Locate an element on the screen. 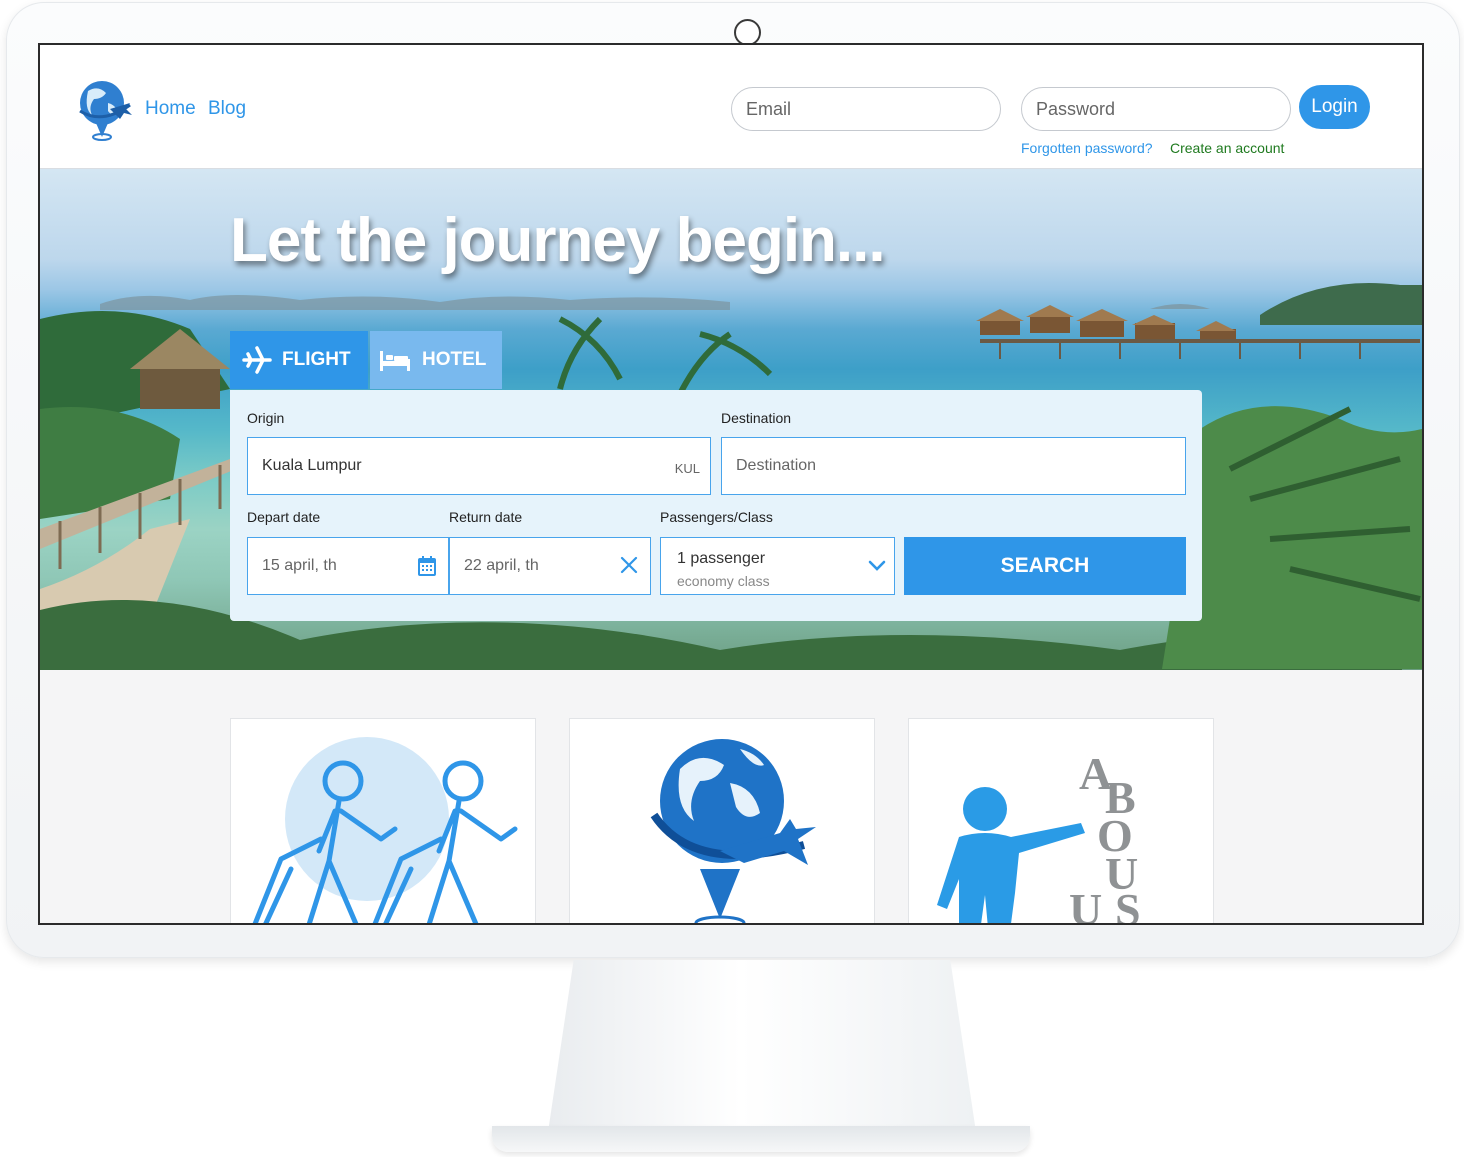 The width and height of the screenshot is (1464, 1157). svg-text: U is located at coordinates (1085, 904).